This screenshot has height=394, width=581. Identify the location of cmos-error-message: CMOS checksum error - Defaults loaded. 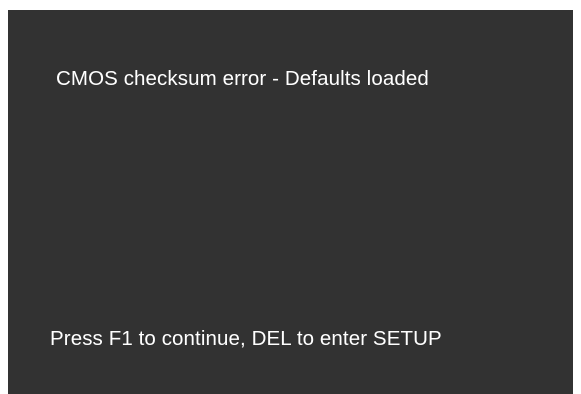
(242, 78).